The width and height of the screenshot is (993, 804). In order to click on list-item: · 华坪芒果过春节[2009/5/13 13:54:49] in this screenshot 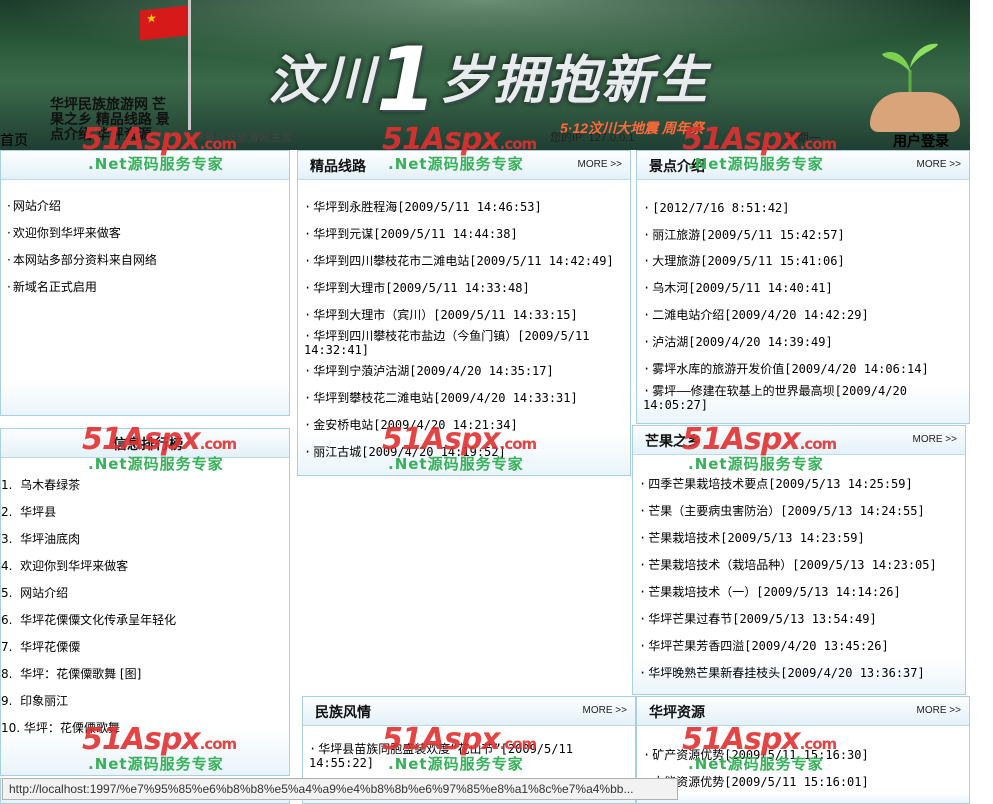, I will do `click(799, 619)`.